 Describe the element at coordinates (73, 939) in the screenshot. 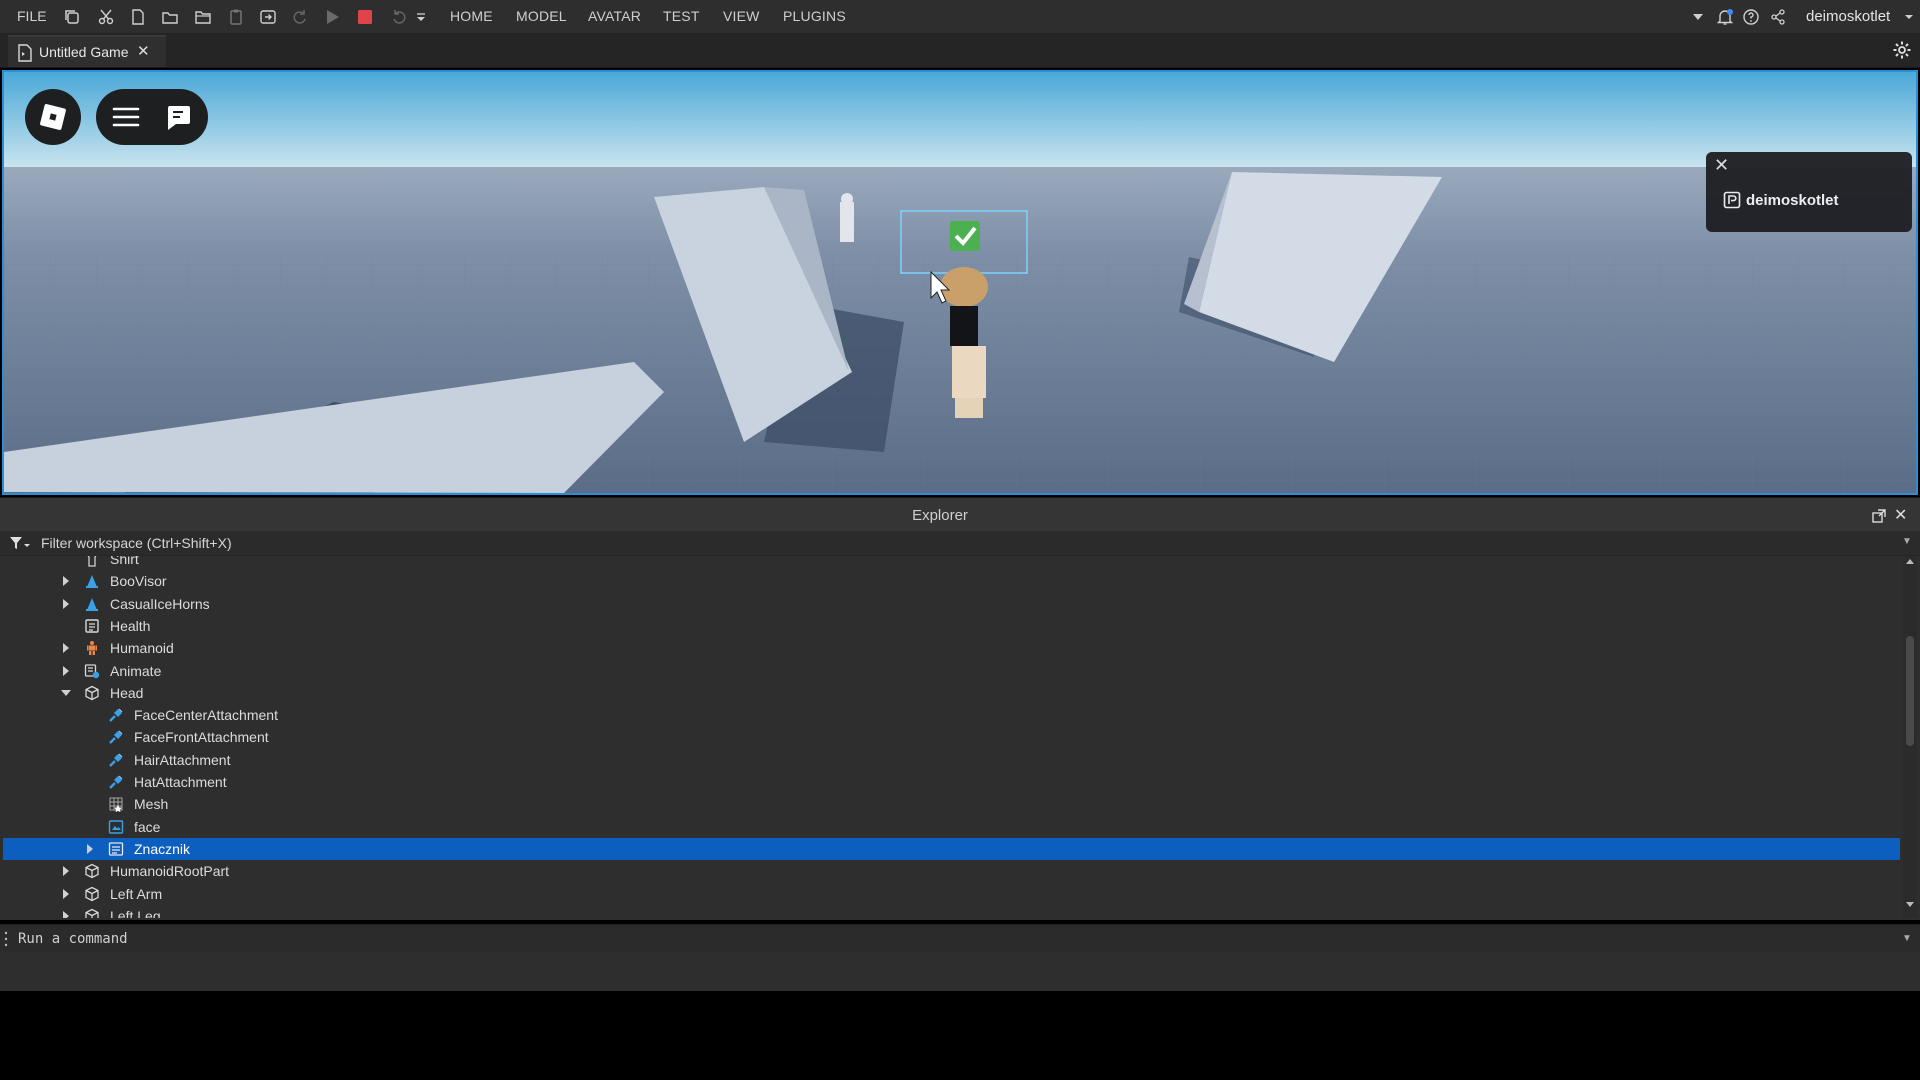

I see `command-input: Run a command` at that location.